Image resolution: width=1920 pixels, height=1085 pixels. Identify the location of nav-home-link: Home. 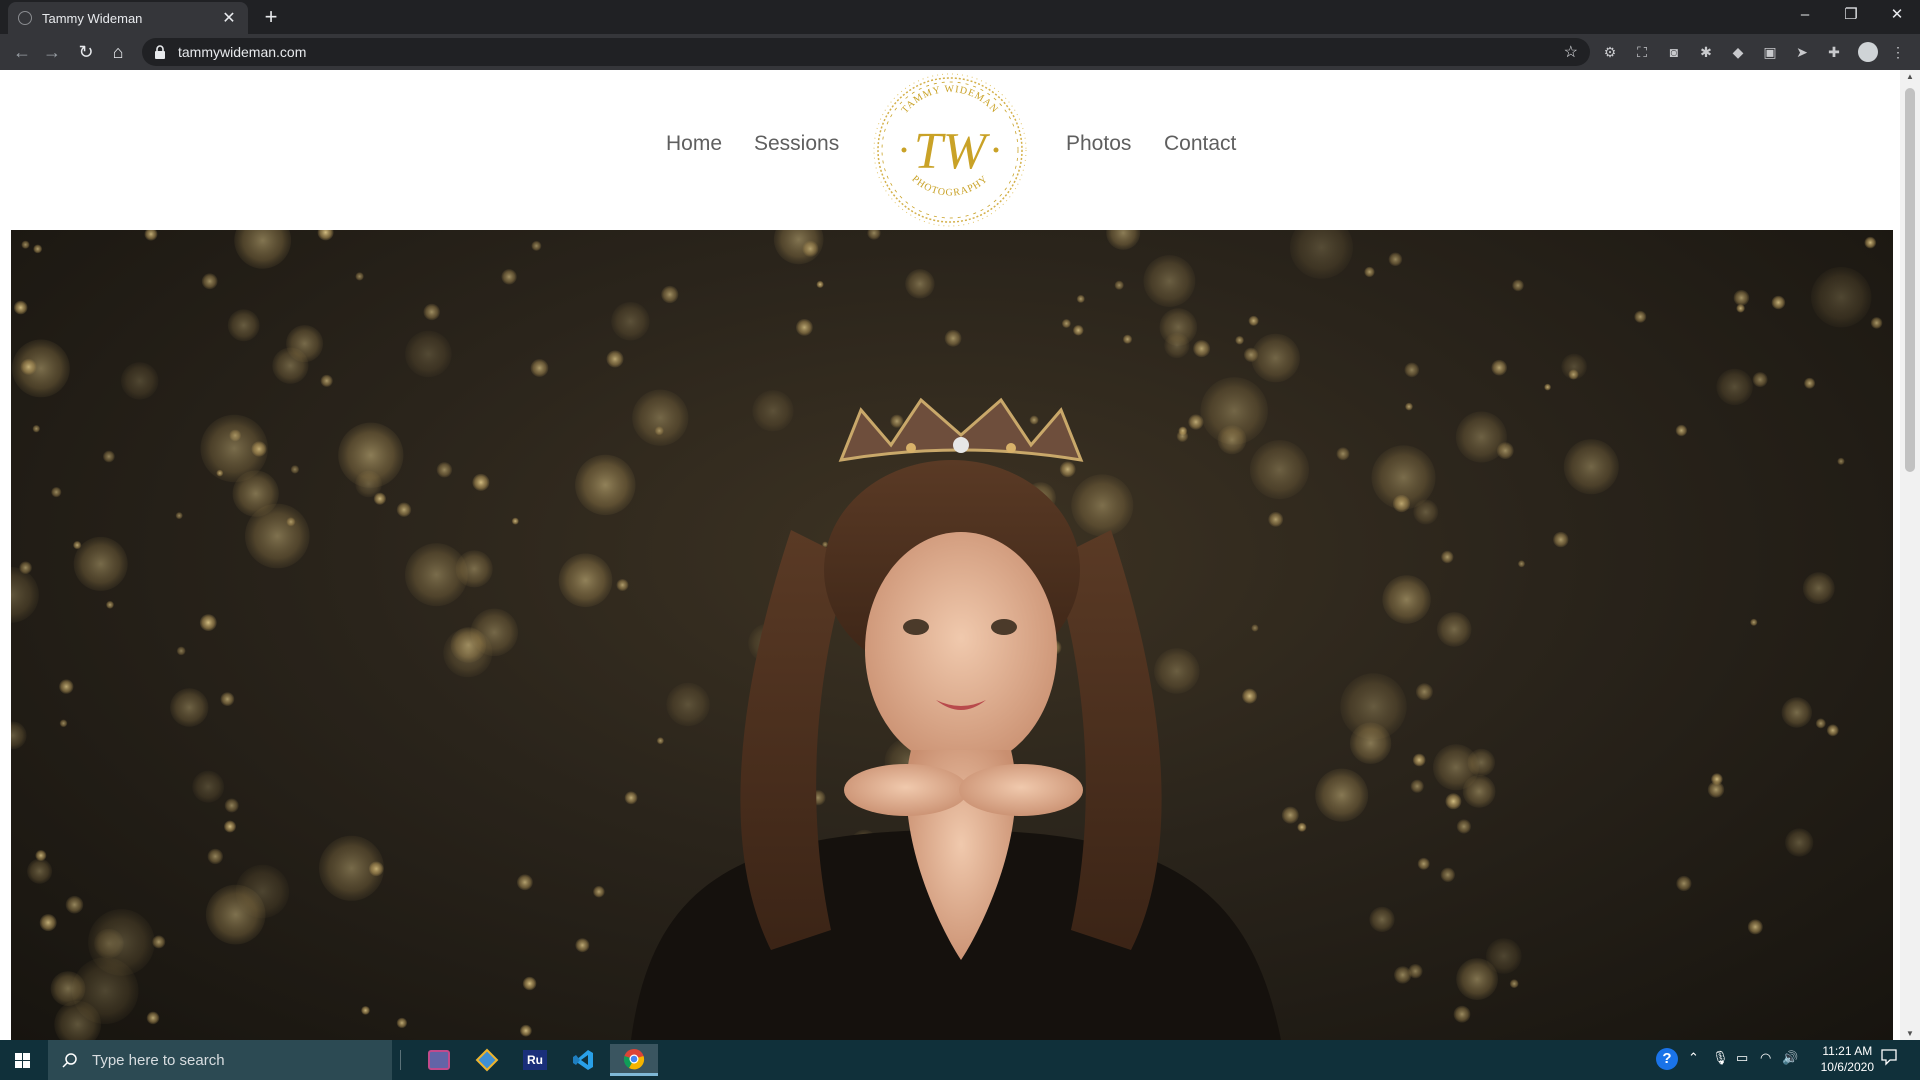
(694, 144).